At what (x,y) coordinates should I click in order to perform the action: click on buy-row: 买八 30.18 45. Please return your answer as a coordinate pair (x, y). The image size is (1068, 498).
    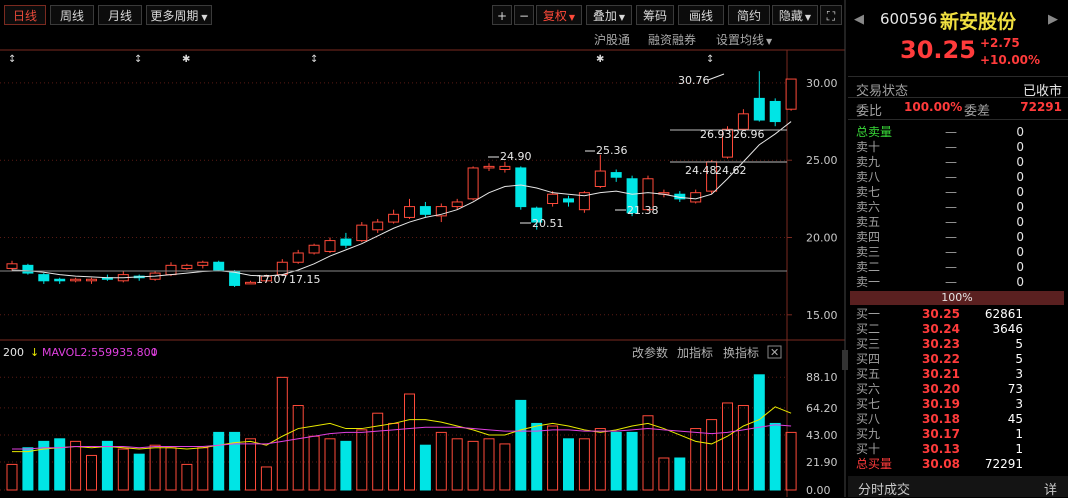
    Looking at the image, I should click on (958, 419).